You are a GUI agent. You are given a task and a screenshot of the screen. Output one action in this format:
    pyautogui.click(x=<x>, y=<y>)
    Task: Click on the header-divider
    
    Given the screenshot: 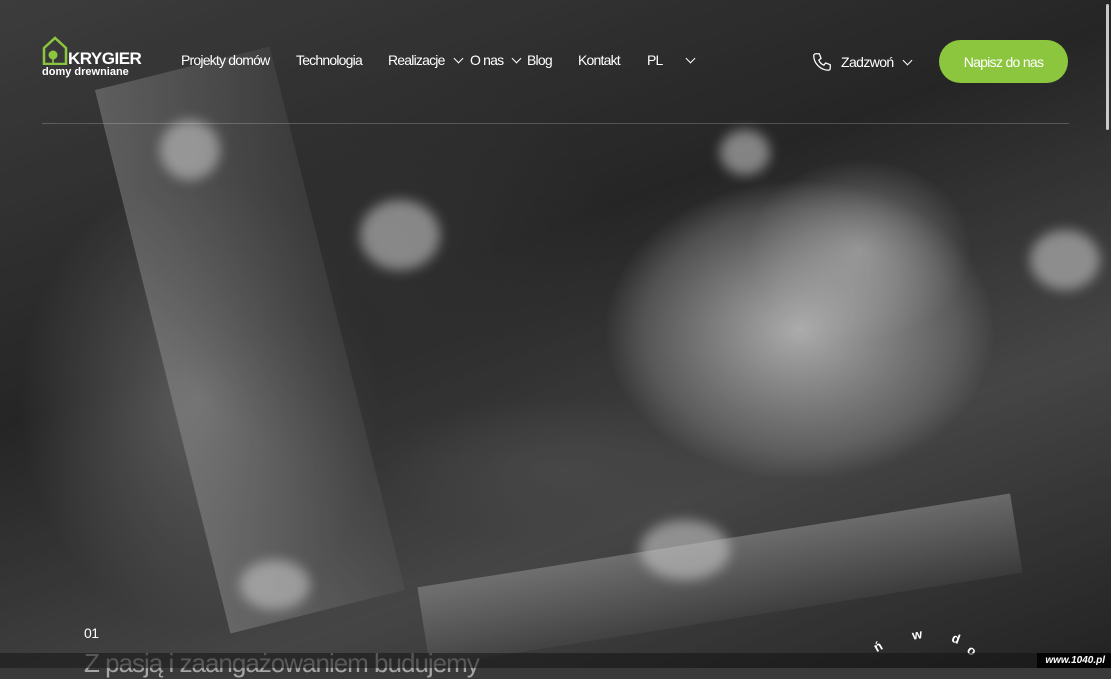 What is the action you would take?
    pyautogui.click(x=555, y=123)
    